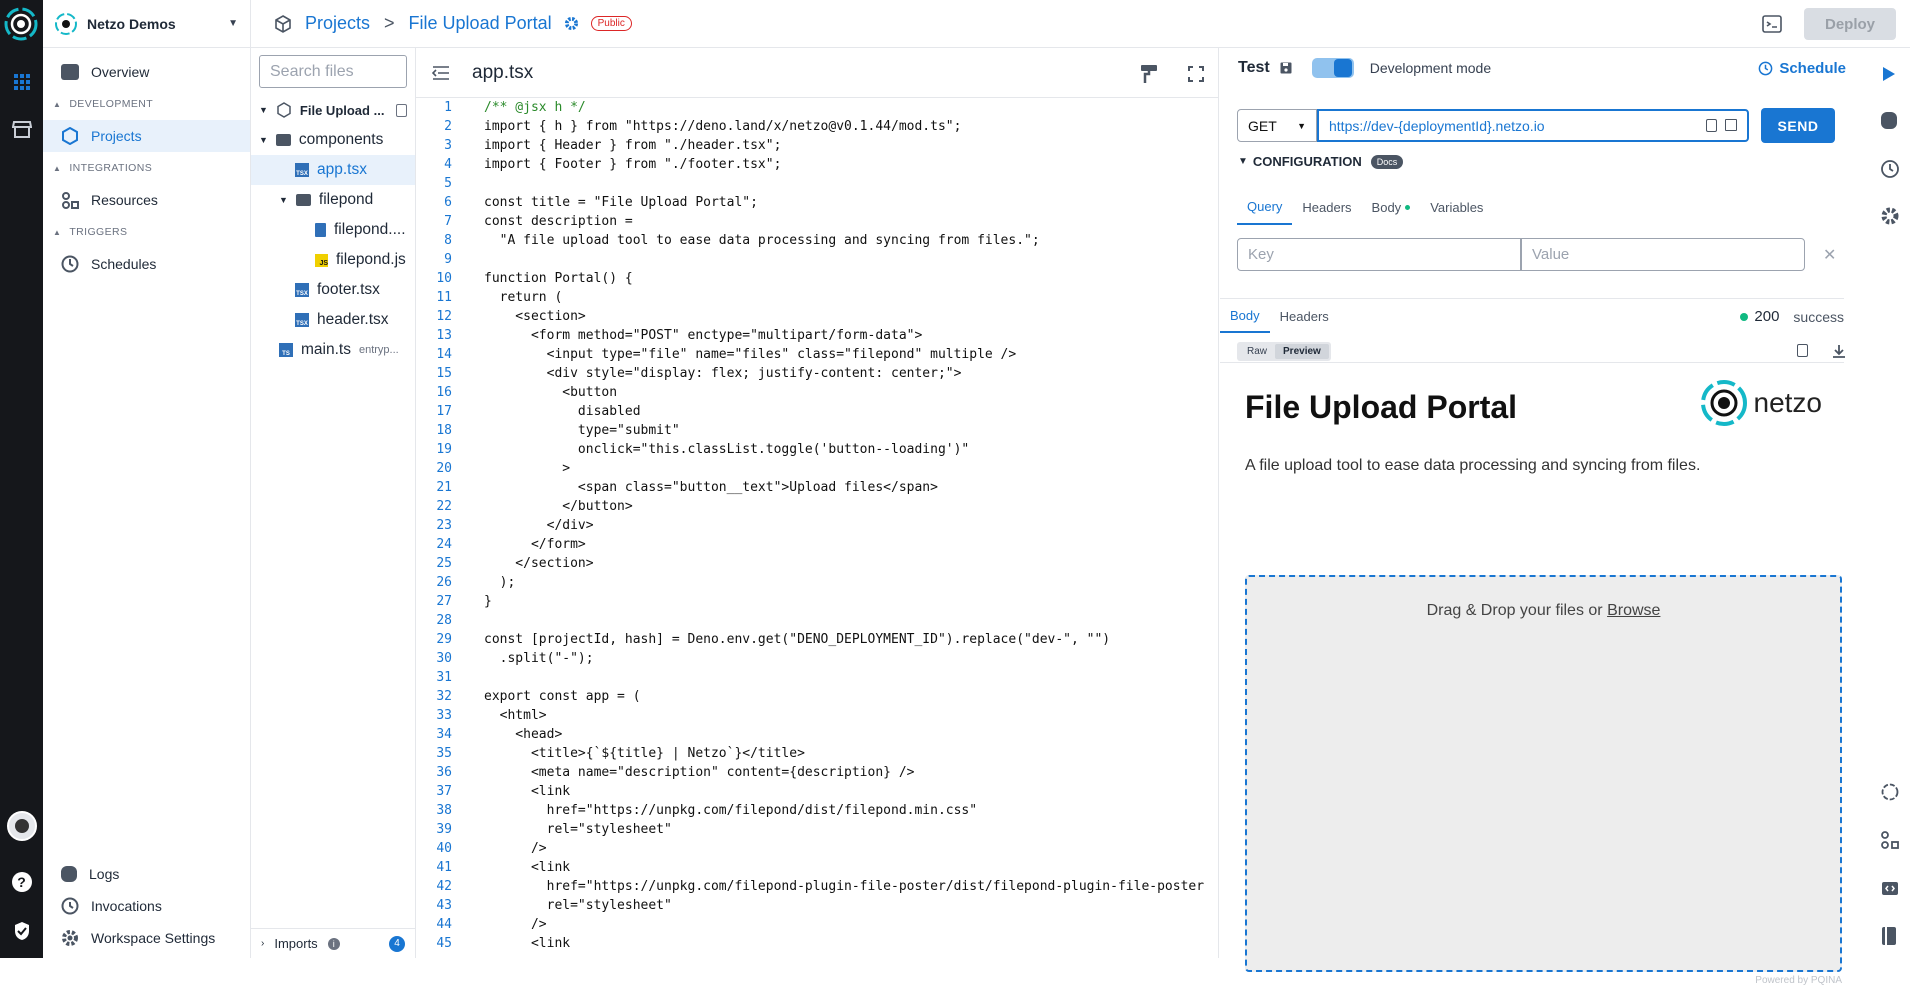  Describe the element at coordinates (817, 316) in the screenshot. I see `code-line: 12 <section>` at that location.